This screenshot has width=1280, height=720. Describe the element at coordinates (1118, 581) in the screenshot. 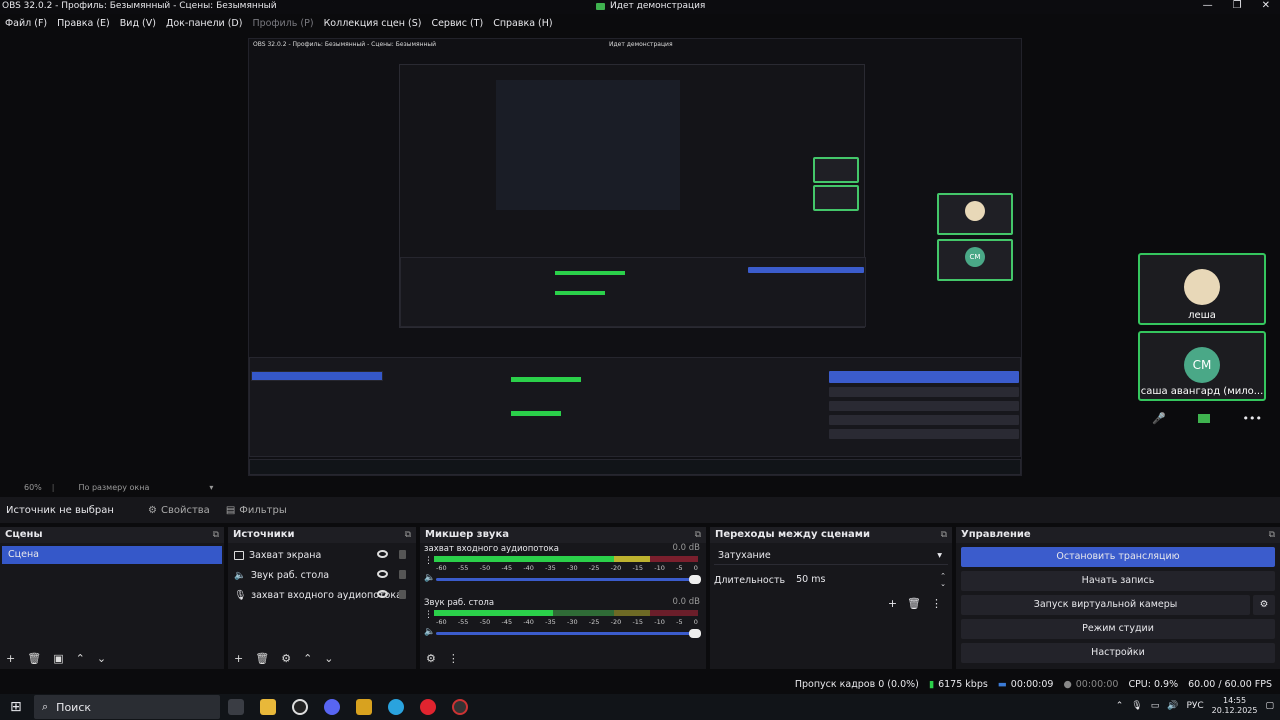

I see `start-record-button: Начать запись` at that location.